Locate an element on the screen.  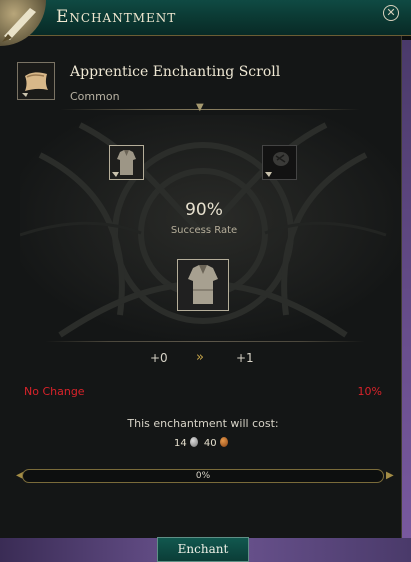
chevron-down-icon: ▼ is located at coordinates (200, 107).